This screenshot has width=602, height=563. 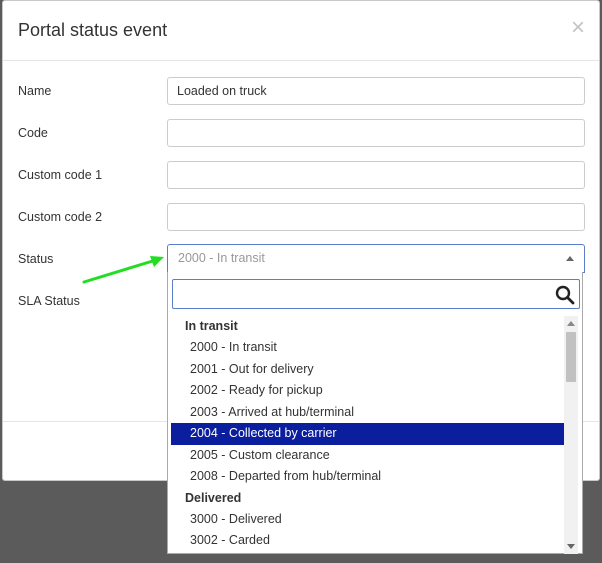 I want to click on status-option-highlighted: 2004 - Collected by carrier, so click(x=367, y=434).